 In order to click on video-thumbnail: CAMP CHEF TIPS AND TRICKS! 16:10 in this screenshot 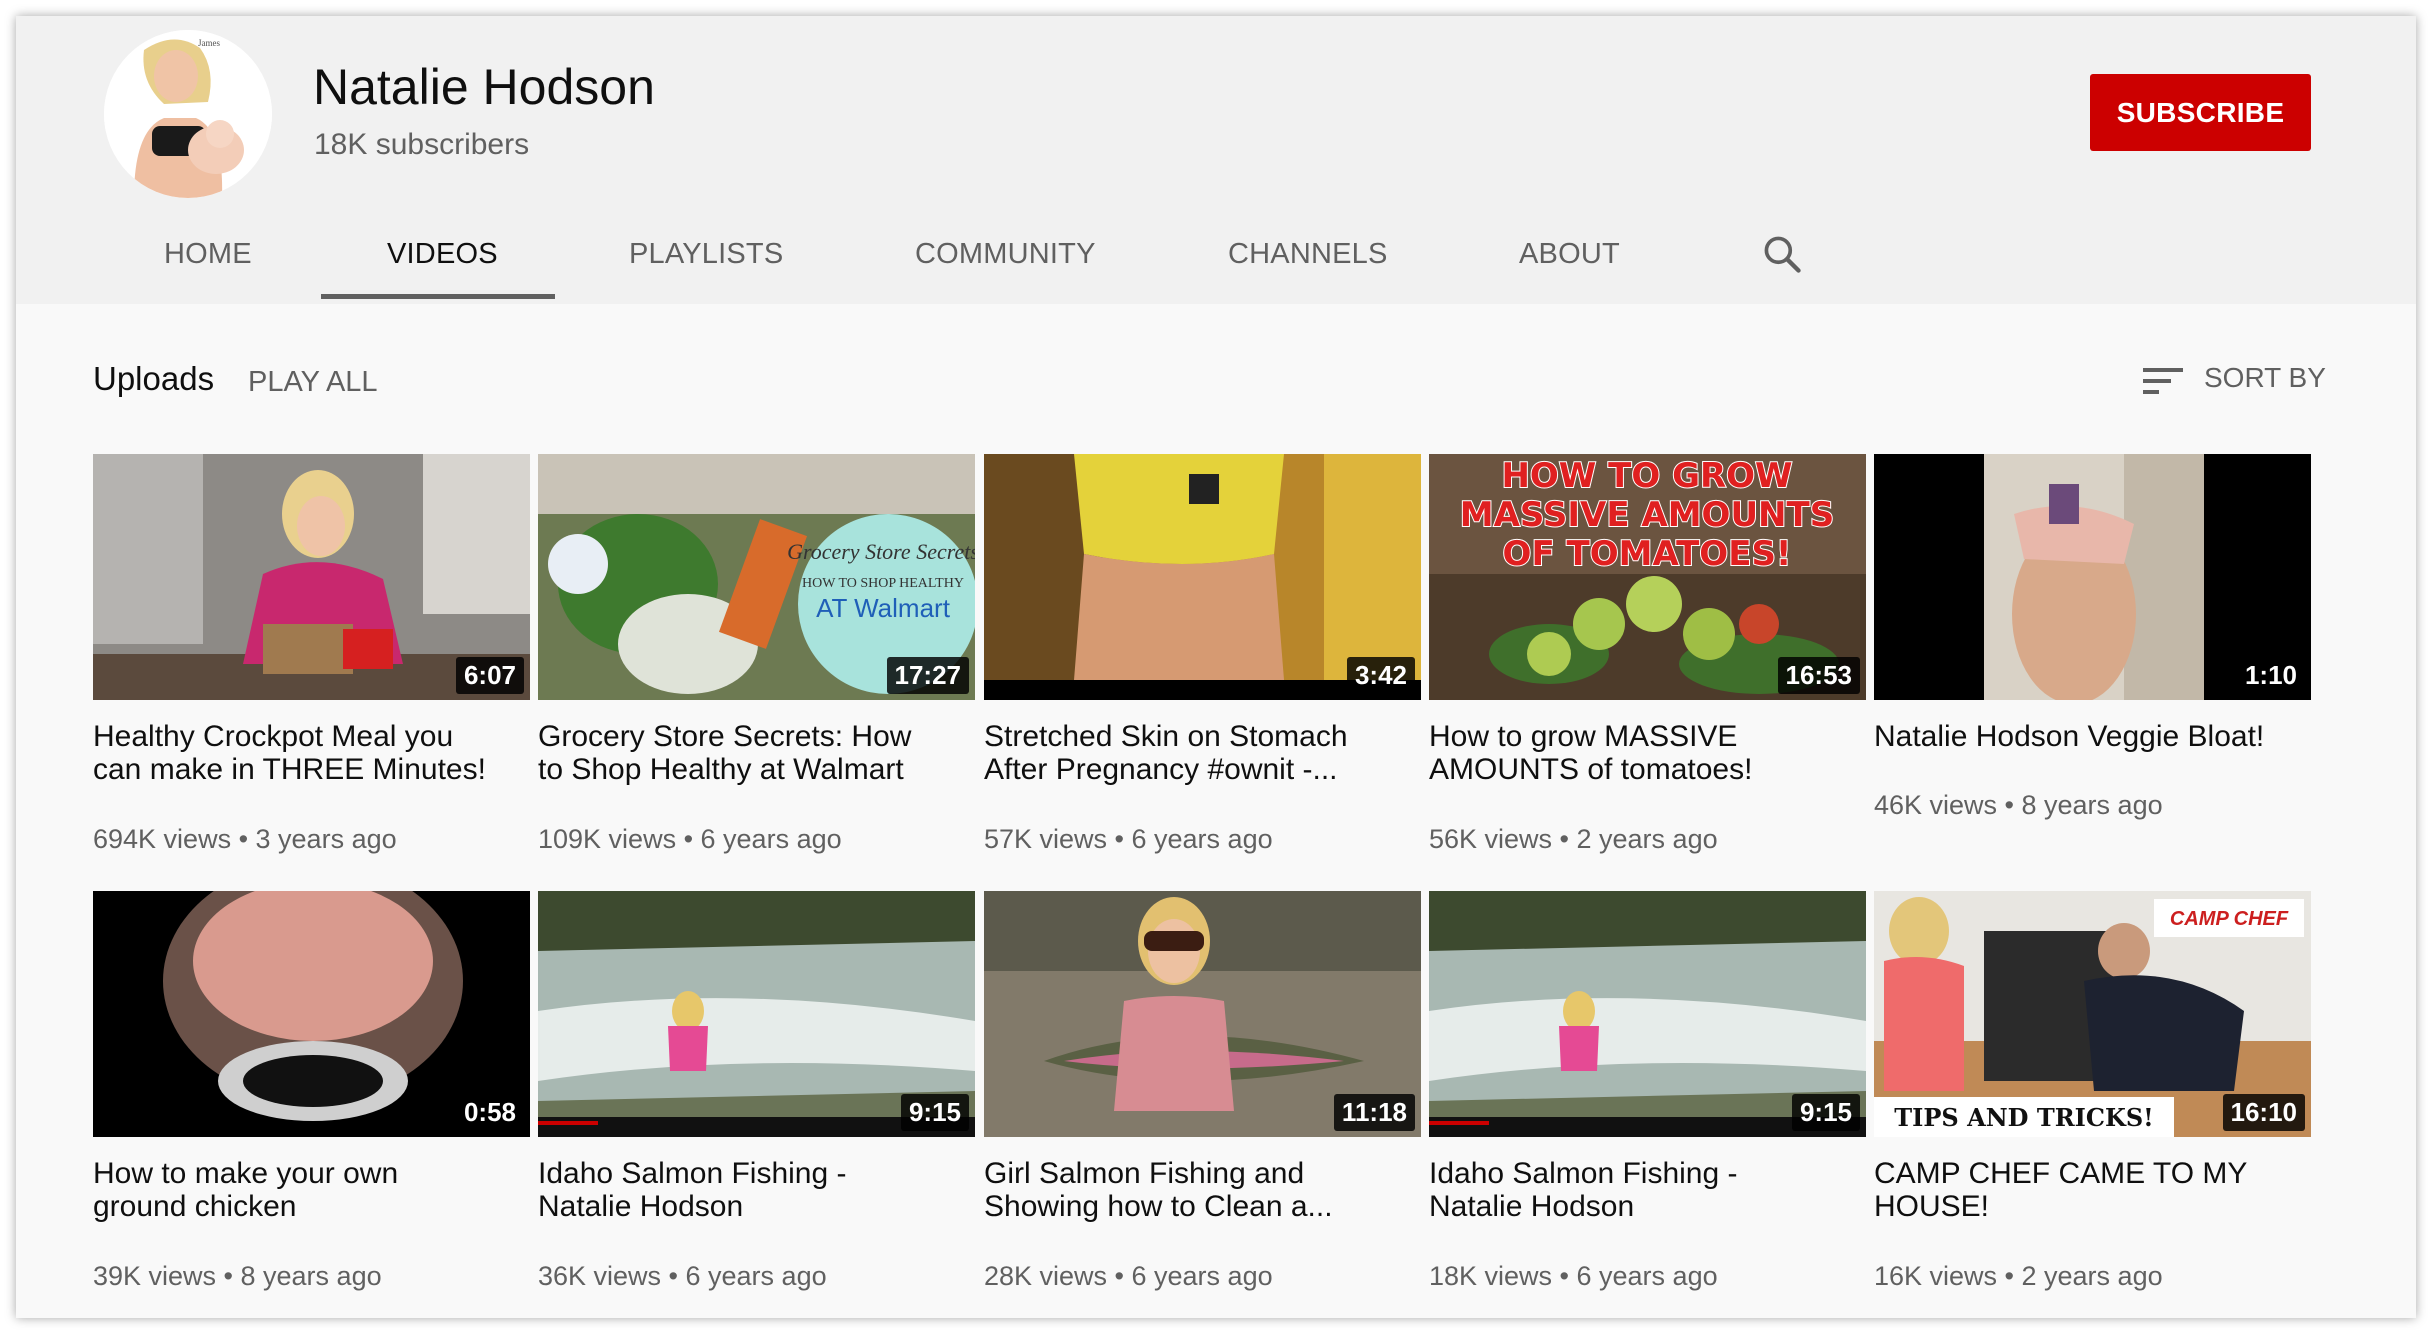, I will do `click(2092, 1014)`.